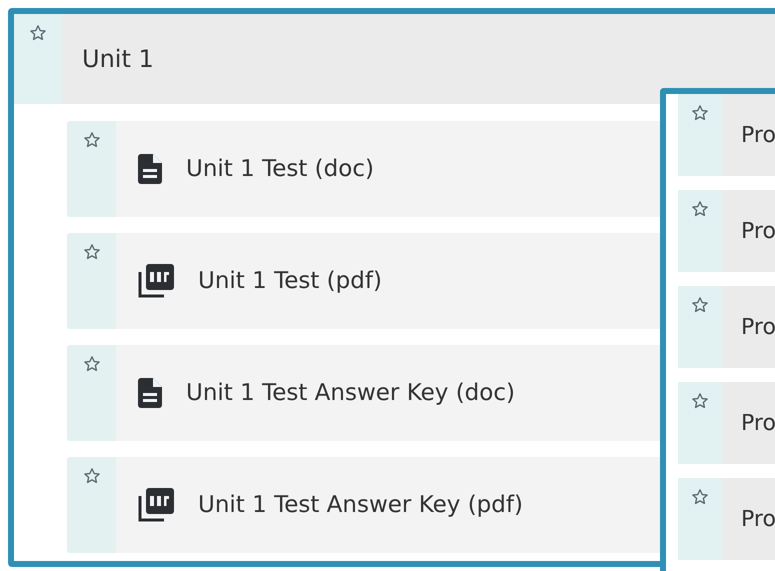 This screenshot has width=775, height=571. What do you see at coordinates (290, 281) in the screenshot?
I see `file-title: Unit 1 Test (pdf)` at bounding box center [290, 281].